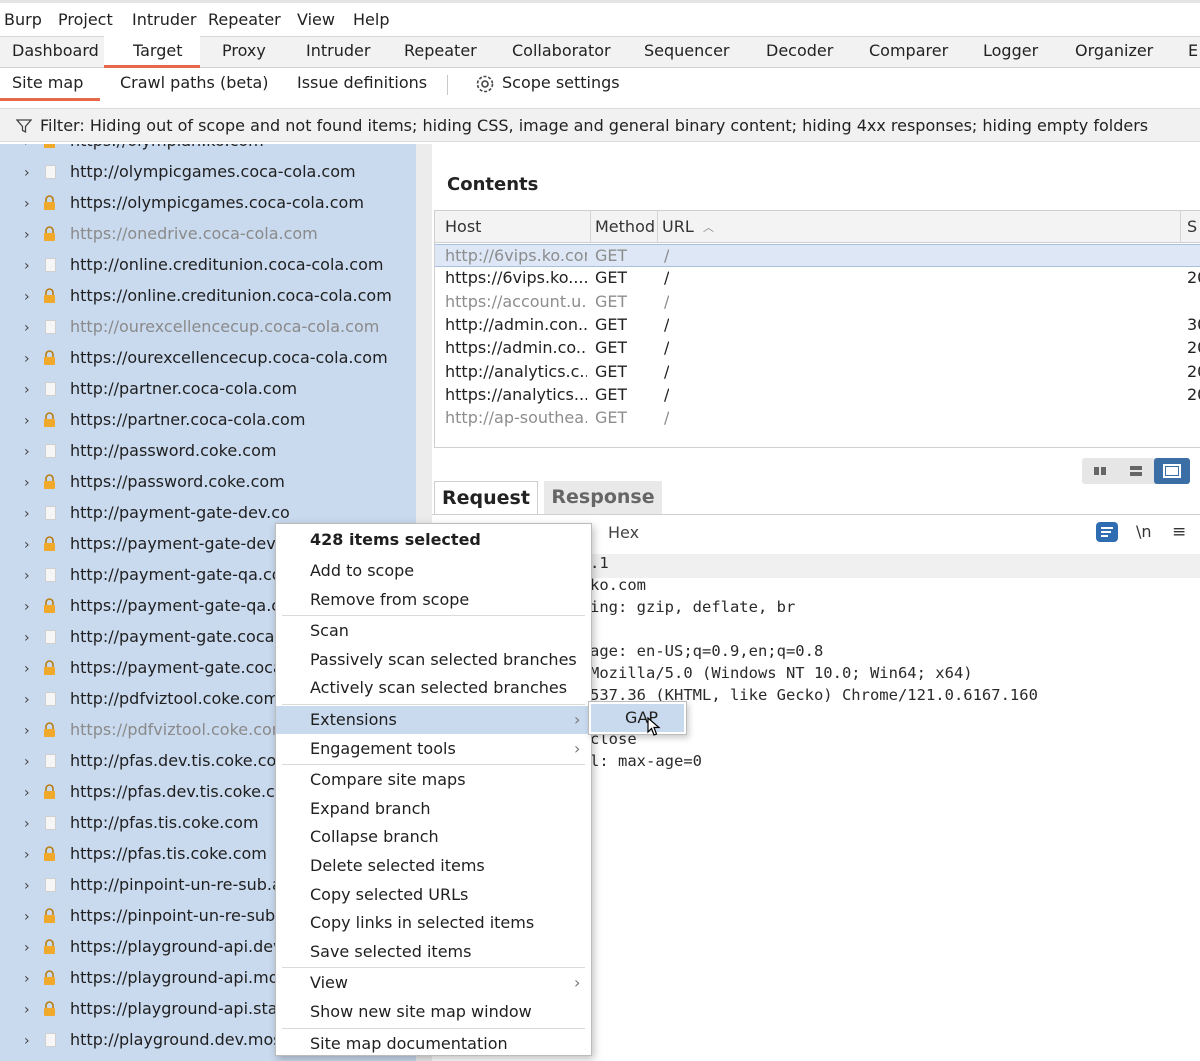  Describe the element at coordinates (561, 82) in the screenshot. I see `subtab-scope-settings: Scope settings` at that location.